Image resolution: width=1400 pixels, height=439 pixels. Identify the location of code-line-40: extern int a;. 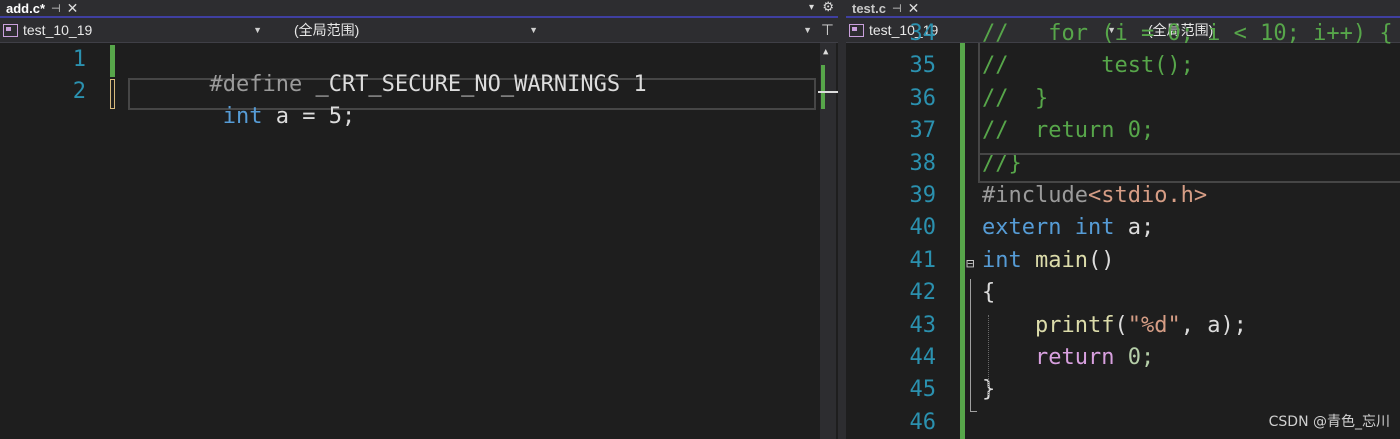
(1068, 227).